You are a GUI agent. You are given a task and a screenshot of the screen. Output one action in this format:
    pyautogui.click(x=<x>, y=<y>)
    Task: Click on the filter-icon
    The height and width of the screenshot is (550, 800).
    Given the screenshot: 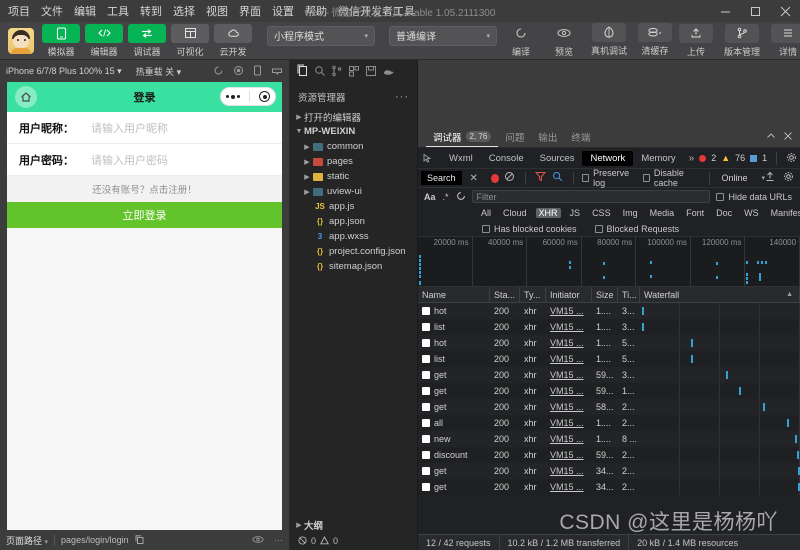 What is the action you would take?
    pyautogui.click(x=541, y=178)
    